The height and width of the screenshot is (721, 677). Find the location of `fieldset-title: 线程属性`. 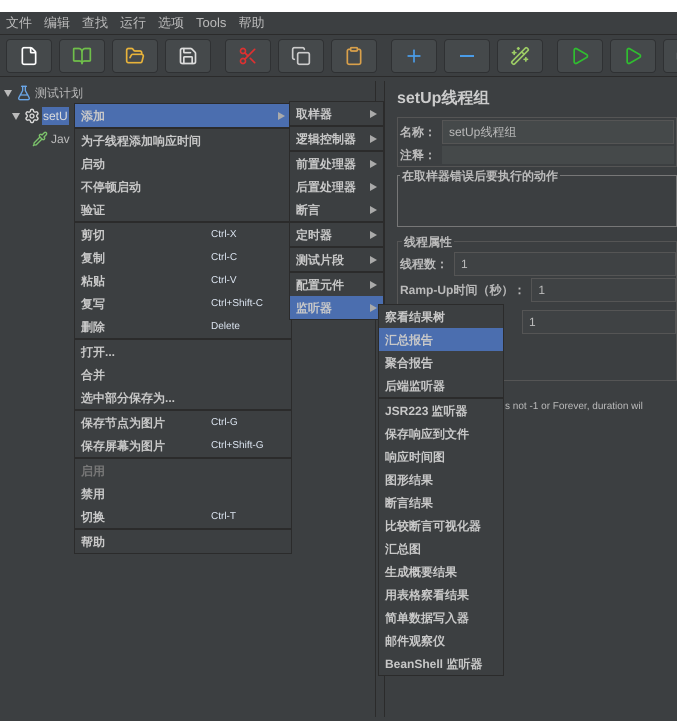

fieldset-title: 线程属性 is located at coordinates (428, 242).